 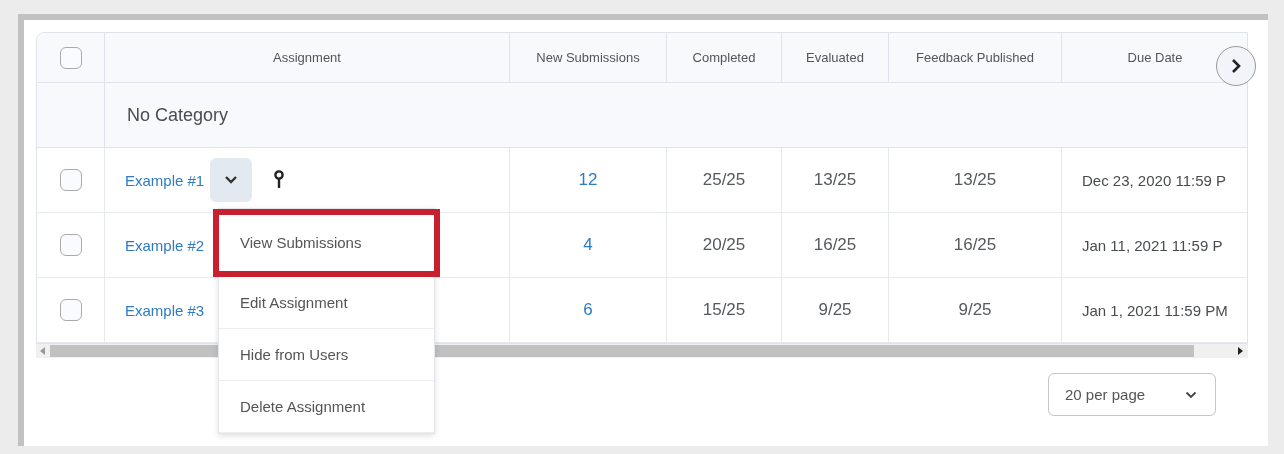 What do you see at coordinates (326, 243) in the screenshot?
I see `menu-item: View Submissions` at bounding box center [326, 243].